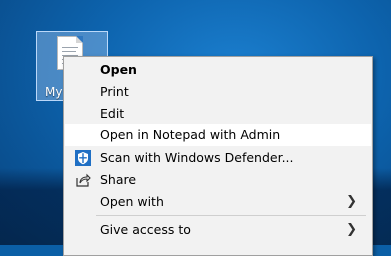 Image resolution: width=391 pixels, height=256 pixels. What do you see at coordinates (218, 180) in the screenshot?
I see `menu-item-share: Share` at bounding box center [218, 180].